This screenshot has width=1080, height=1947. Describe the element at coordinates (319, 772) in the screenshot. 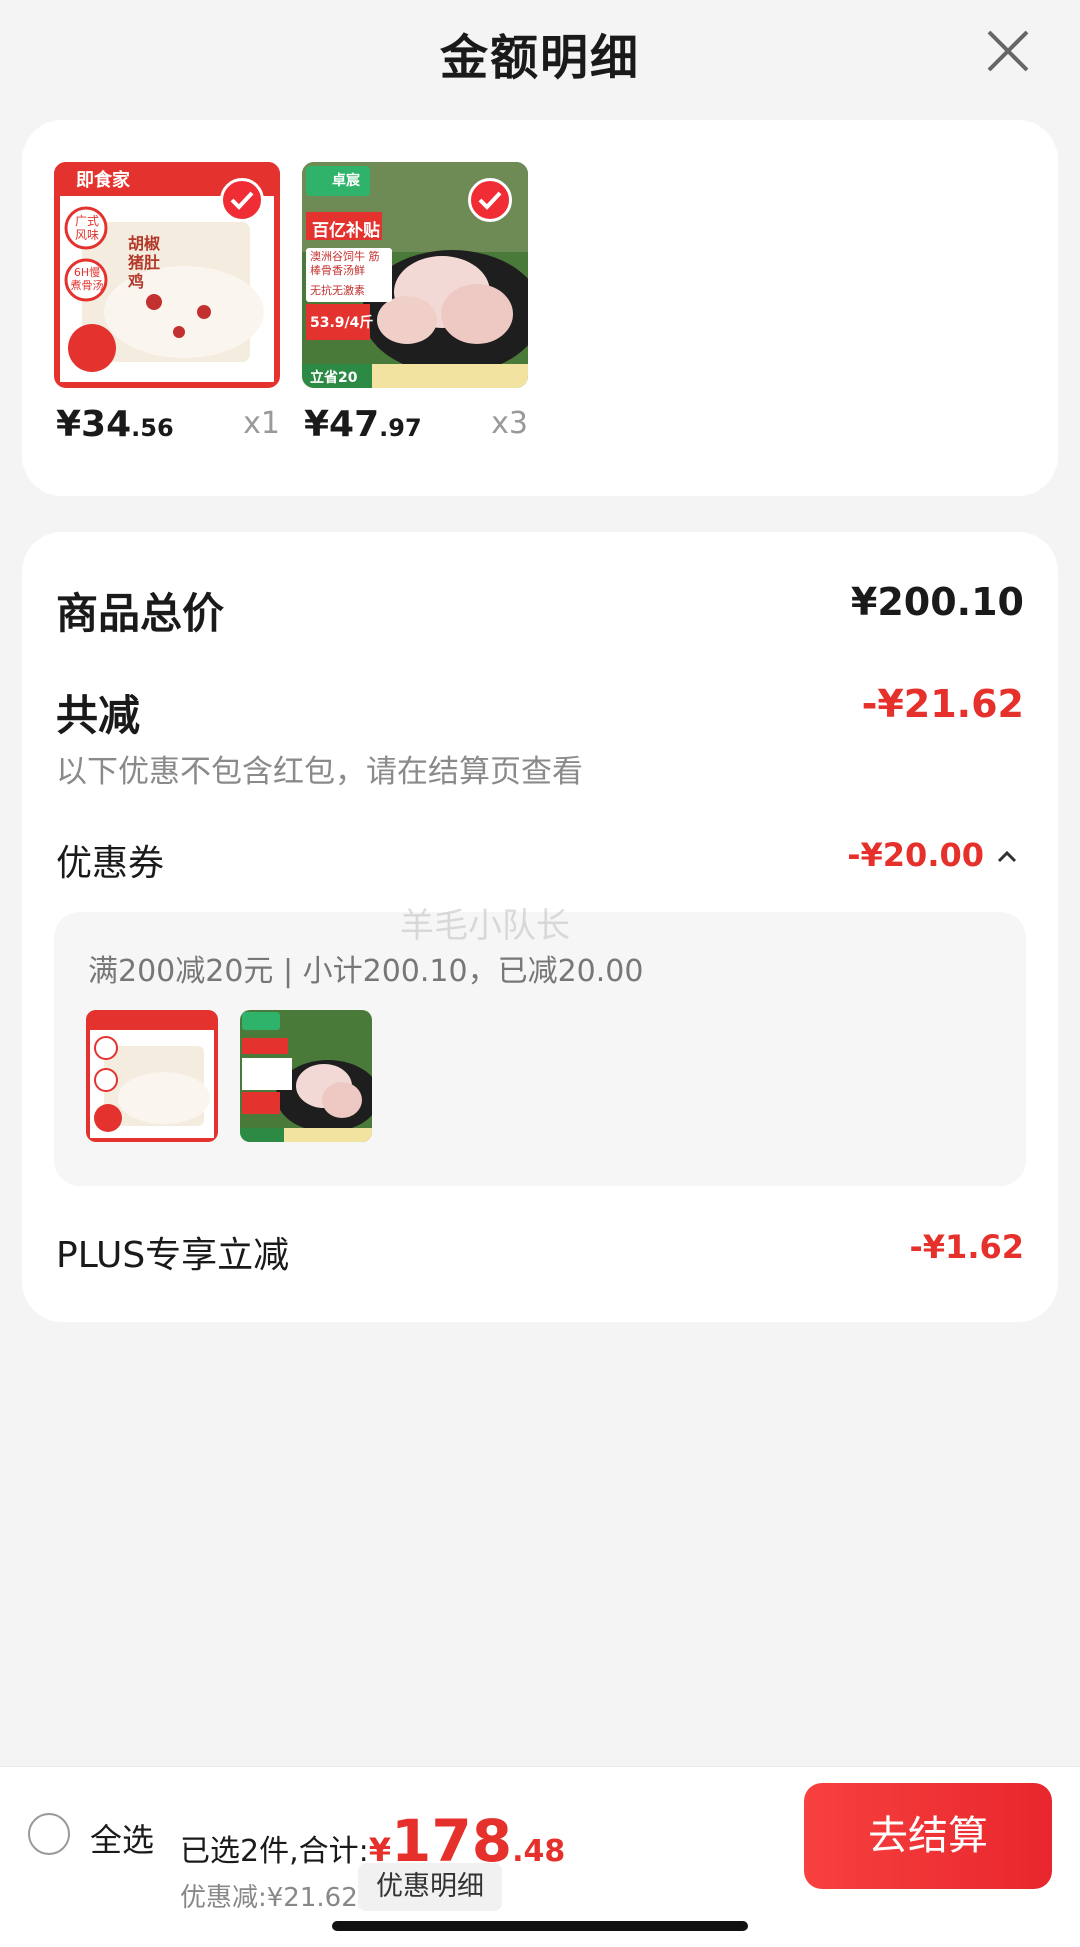

I see `reduce-note: 以下优惠不包含红包，请在结算页查看` at that location.